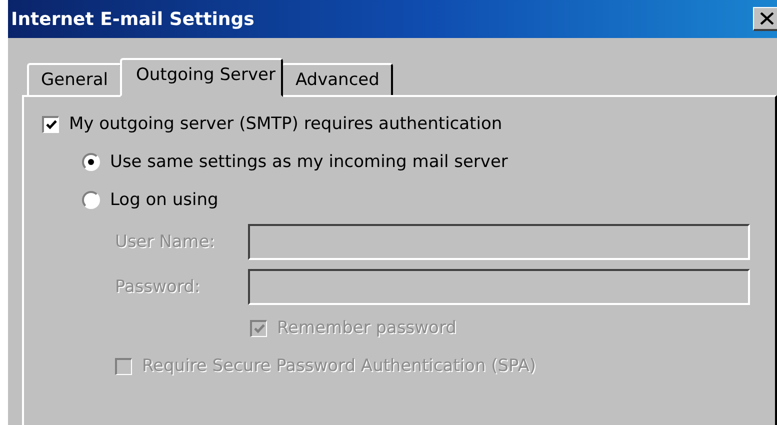 The width and height of the screenshot is (777, 425). What do you see at coordinates (158, 286) in the screenshot?
I see `field-label: Password:` at bounding box center [158, 286].